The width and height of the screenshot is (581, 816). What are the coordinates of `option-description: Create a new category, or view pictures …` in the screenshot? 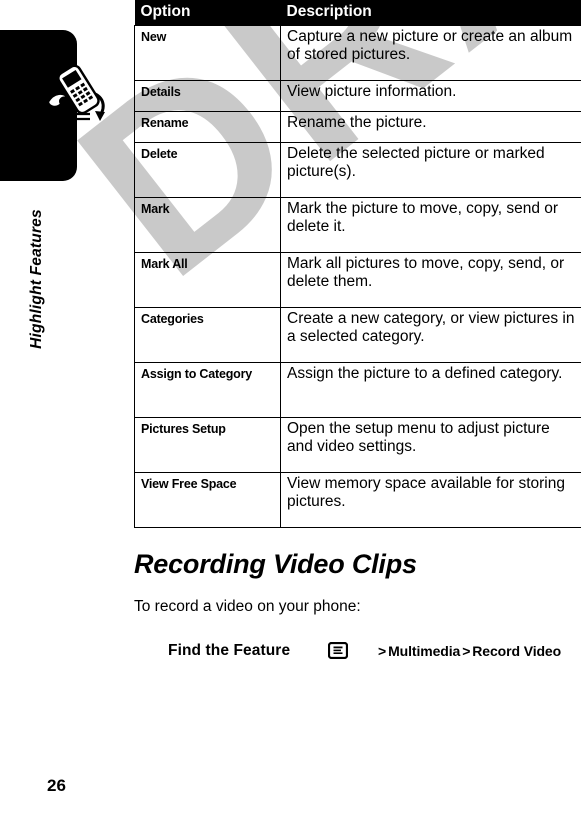 It's located at (430, 334).